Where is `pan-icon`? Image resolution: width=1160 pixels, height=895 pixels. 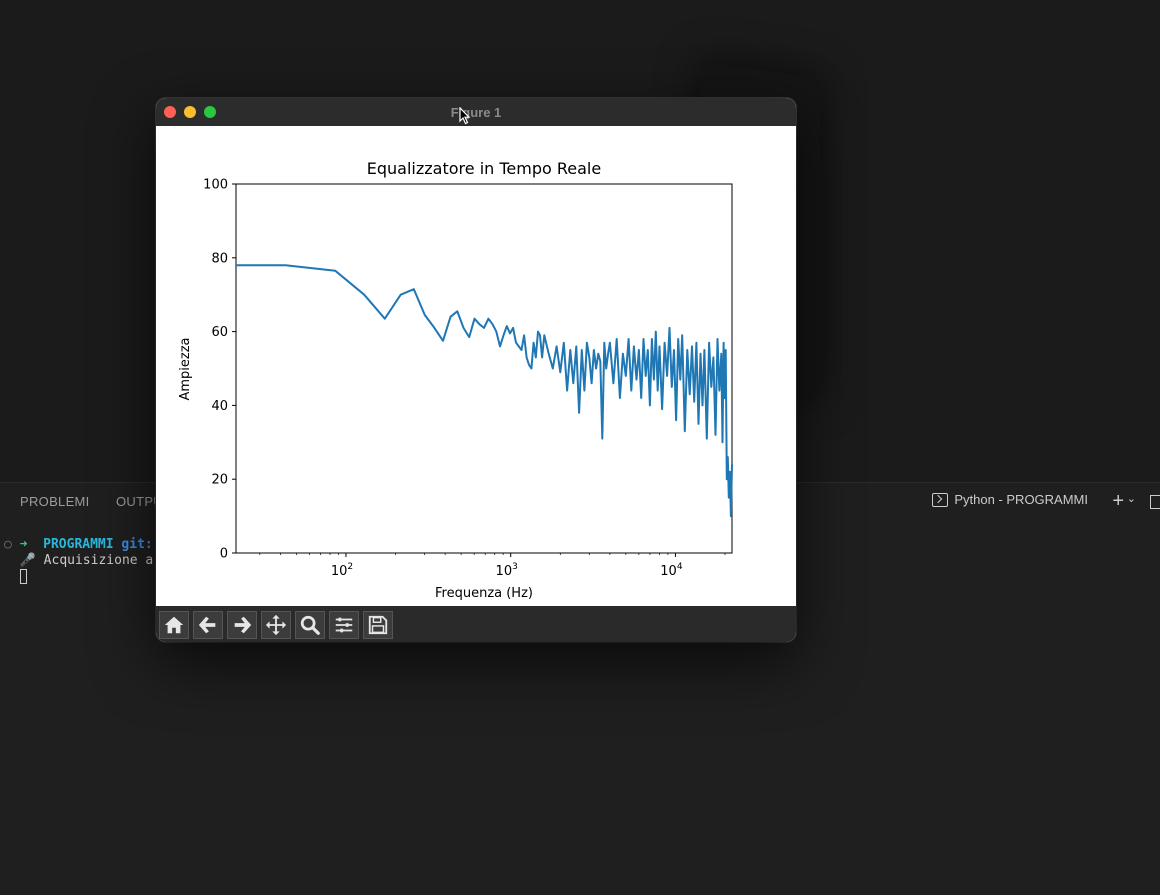
pan-icon is located at coordinates (276, 625).